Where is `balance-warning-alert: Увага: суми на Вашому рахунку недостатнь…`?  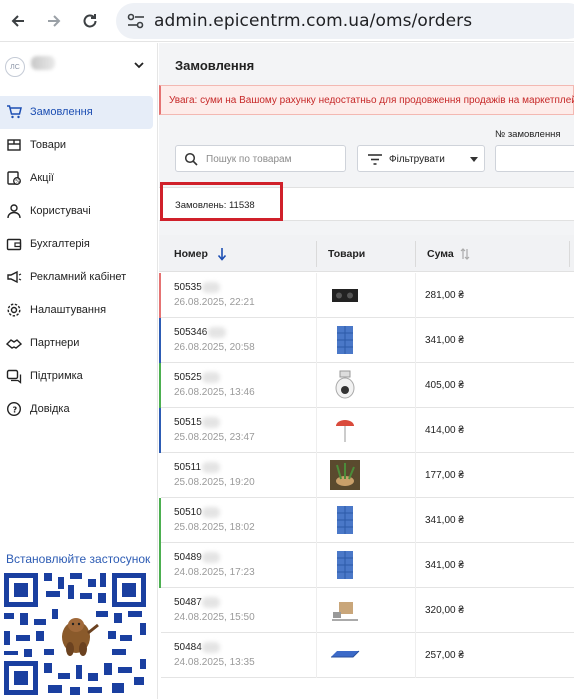 balance-warning-alert: Увага: суми на Вашому рахунку недостатнь… is located at coordinates (366, 100).